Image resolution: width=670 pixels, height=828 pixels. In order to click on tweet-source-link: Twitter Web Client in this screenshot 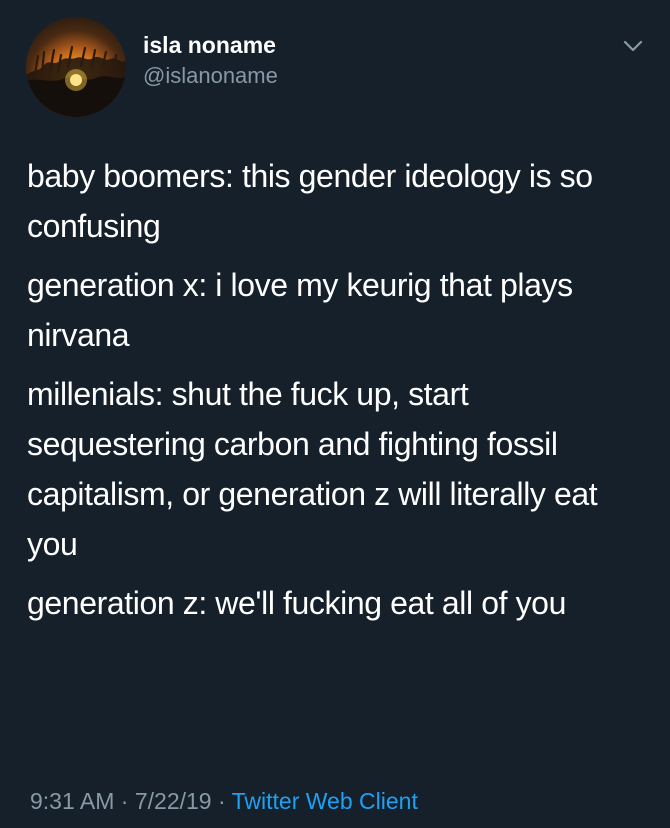, I will do `click(325, 801)`.